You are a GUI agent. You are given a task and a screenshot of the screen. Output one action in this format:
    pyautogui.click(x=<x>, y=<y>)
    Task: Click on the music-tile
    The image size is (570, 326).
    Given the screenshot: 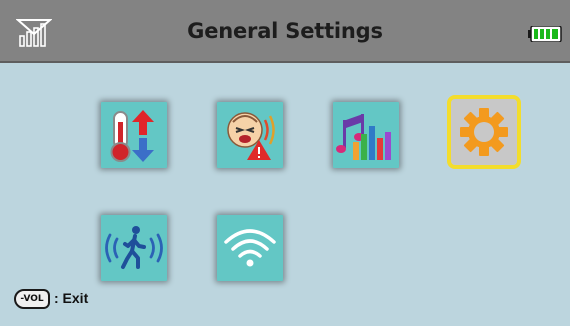 What is the action you would take?
    pyautogui.click(x=366, y=135)
    